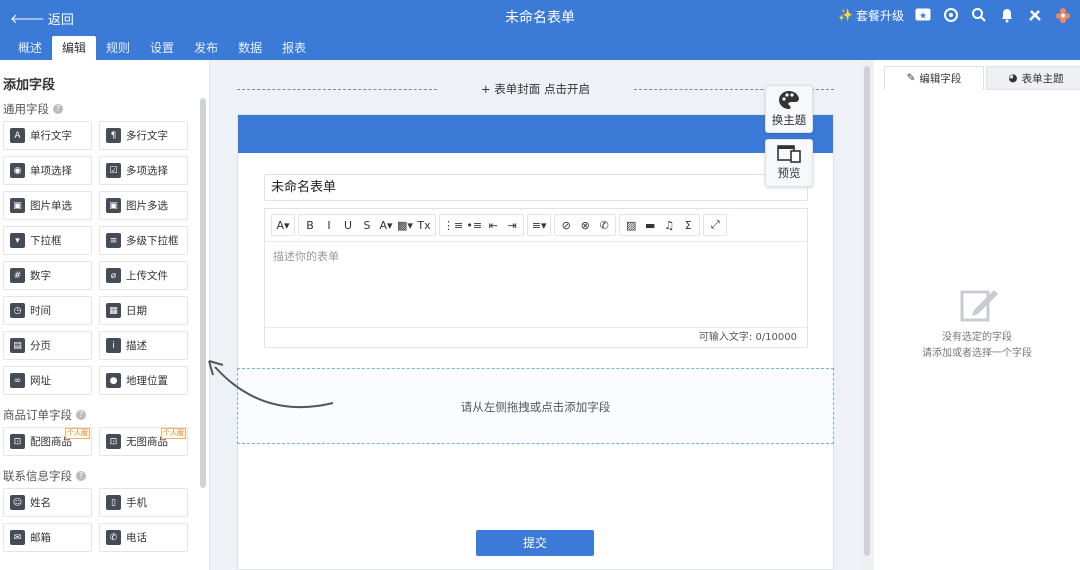 This screenshot has height=570, width=1080. What do you see at coordinates (951, 15) in the screenshot?
I see `refresh-icon` at bounding box center [951, 15].